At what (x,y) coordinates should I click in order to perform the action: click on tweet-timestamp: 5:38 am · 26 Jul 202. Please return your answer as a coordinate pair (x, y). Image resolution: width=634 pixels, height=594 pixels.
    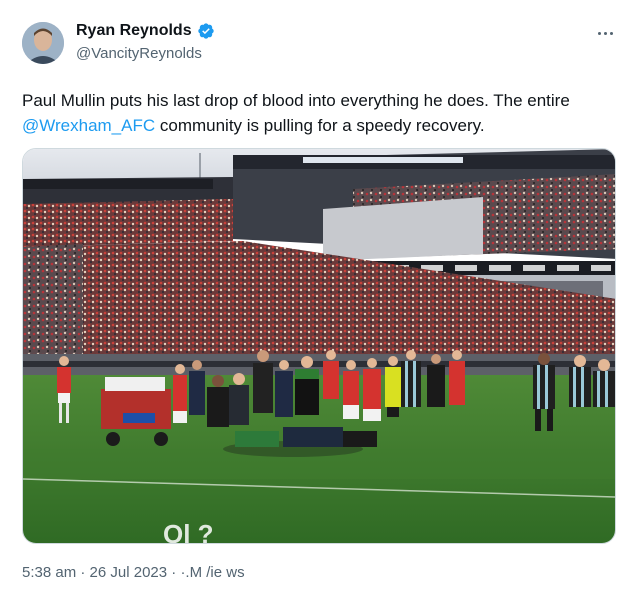
    Looking at the image, I should click on (90, 572).